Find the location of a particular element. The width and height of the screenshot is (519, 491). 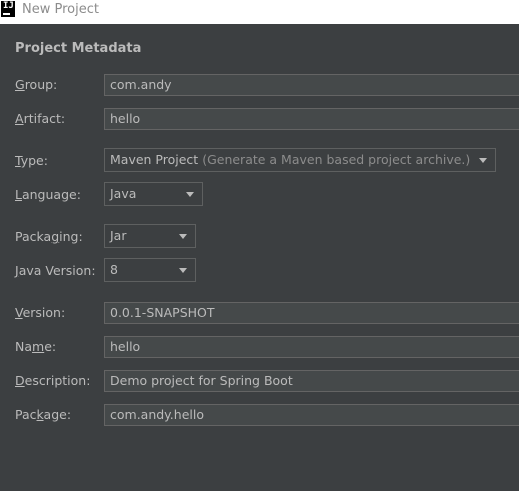

version-label: Version: is located at coordinates (40, 312).